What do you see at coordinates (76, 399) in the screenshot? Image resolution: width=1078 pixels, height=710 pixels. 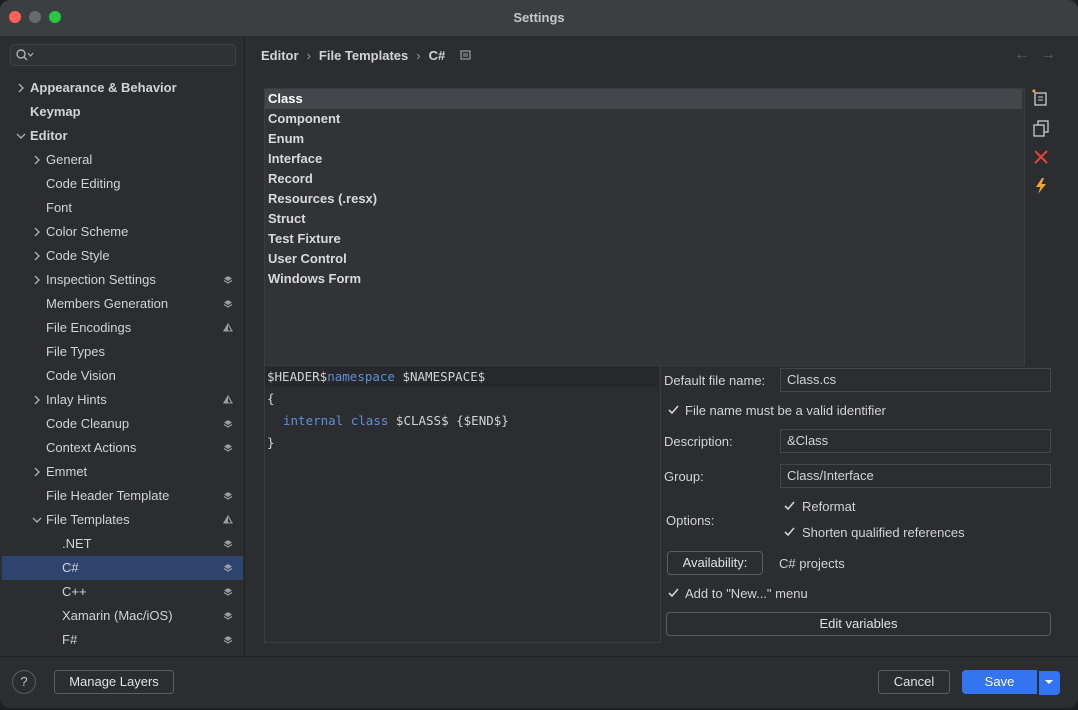 I see `sidebar-item-label: Inlay Hints` at bounding box center [76, 399].